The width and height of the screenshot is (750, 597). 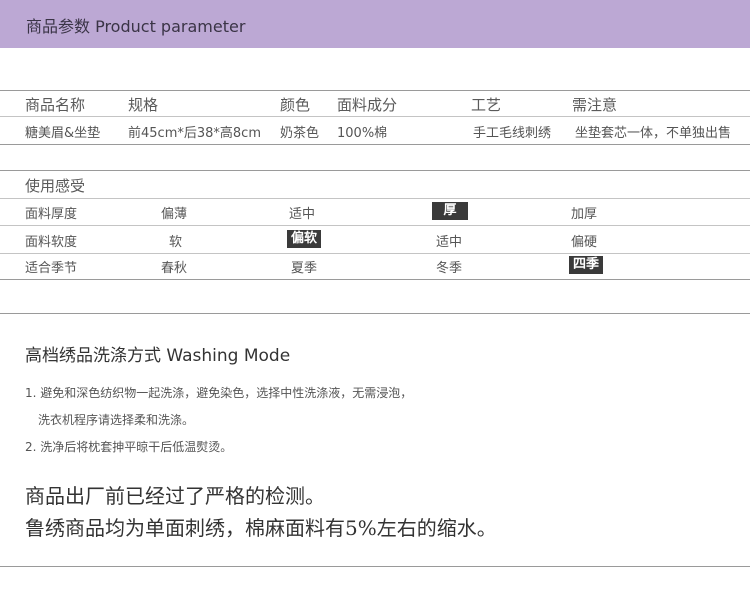 I want to click on param-value: 100%棉, so click(x=362, y=133).